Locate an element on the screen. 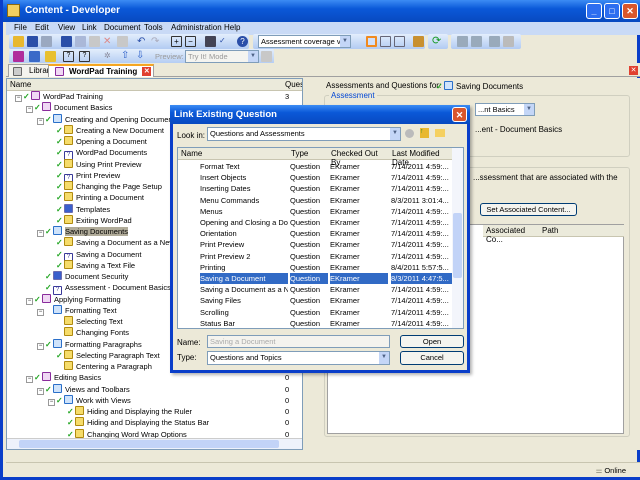  copy-icon is located at coordinates (80, 41).